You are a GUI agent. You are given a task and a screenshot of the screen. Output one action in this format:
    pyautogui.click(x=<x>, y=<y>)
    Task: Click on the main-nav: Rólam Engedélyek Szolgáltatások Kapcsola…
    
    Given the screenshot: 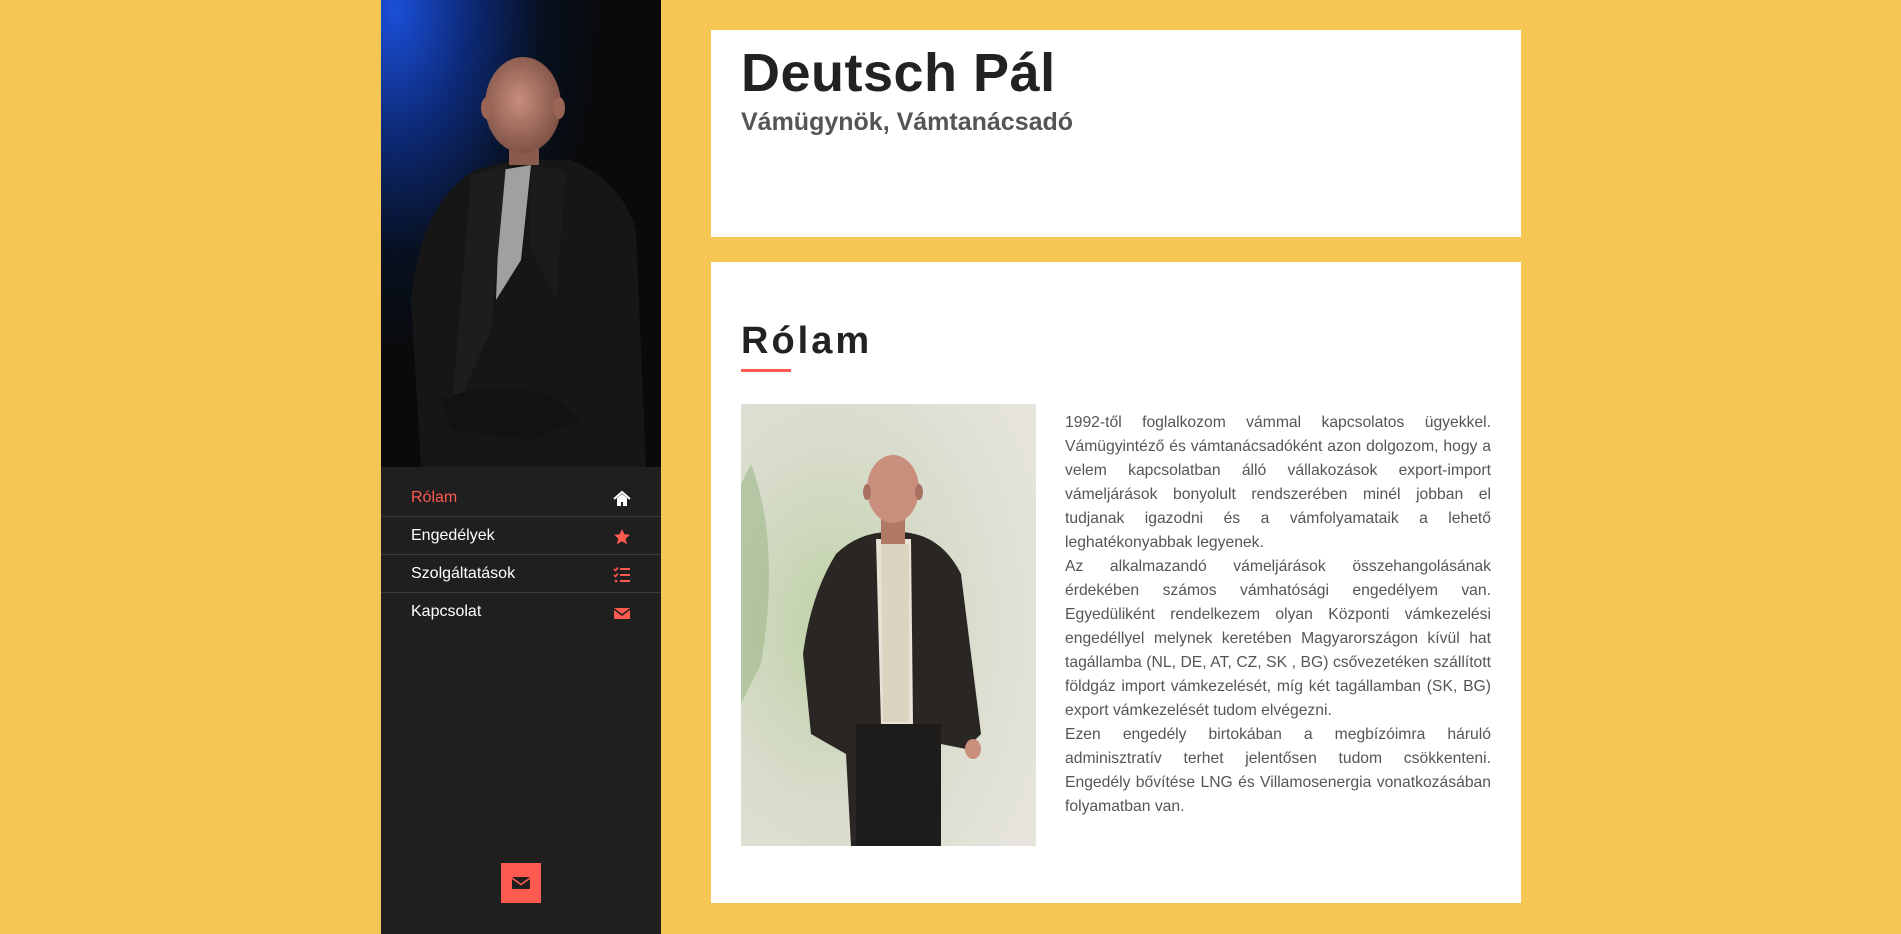 What is the action you would take?
    pyautogui.click(x=521, y=555)
    